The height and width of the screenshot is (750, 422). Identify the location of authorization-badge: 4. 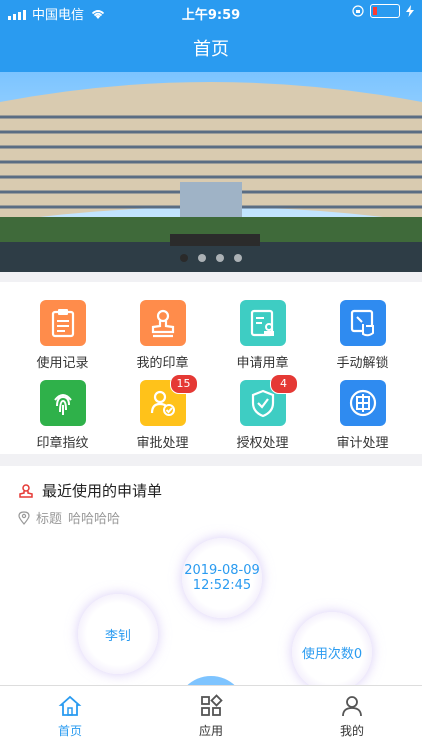
(283, 384).